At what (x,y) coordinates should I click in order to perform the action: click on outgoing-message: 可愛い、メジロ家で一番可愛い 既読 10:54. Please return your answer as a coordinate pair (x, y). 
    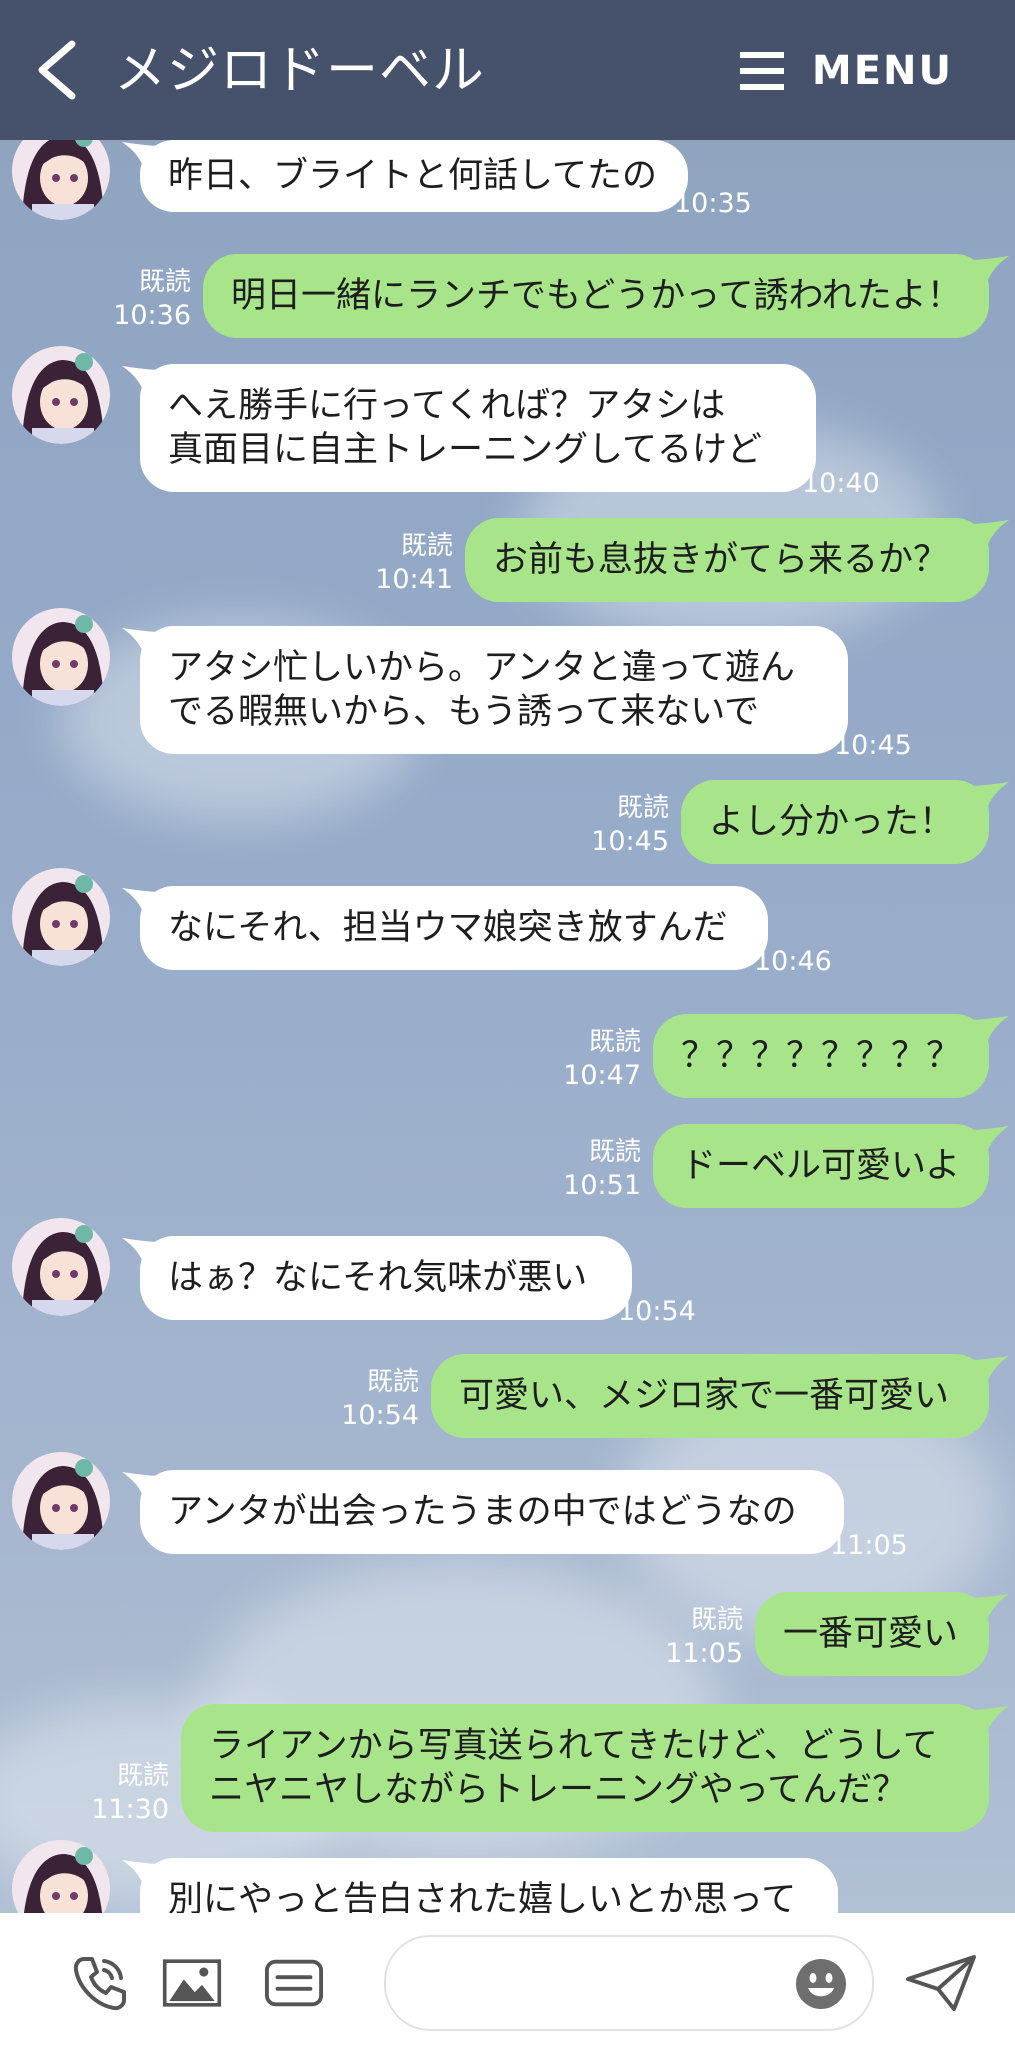
    Looking at the image, I should click on (507, 1396).